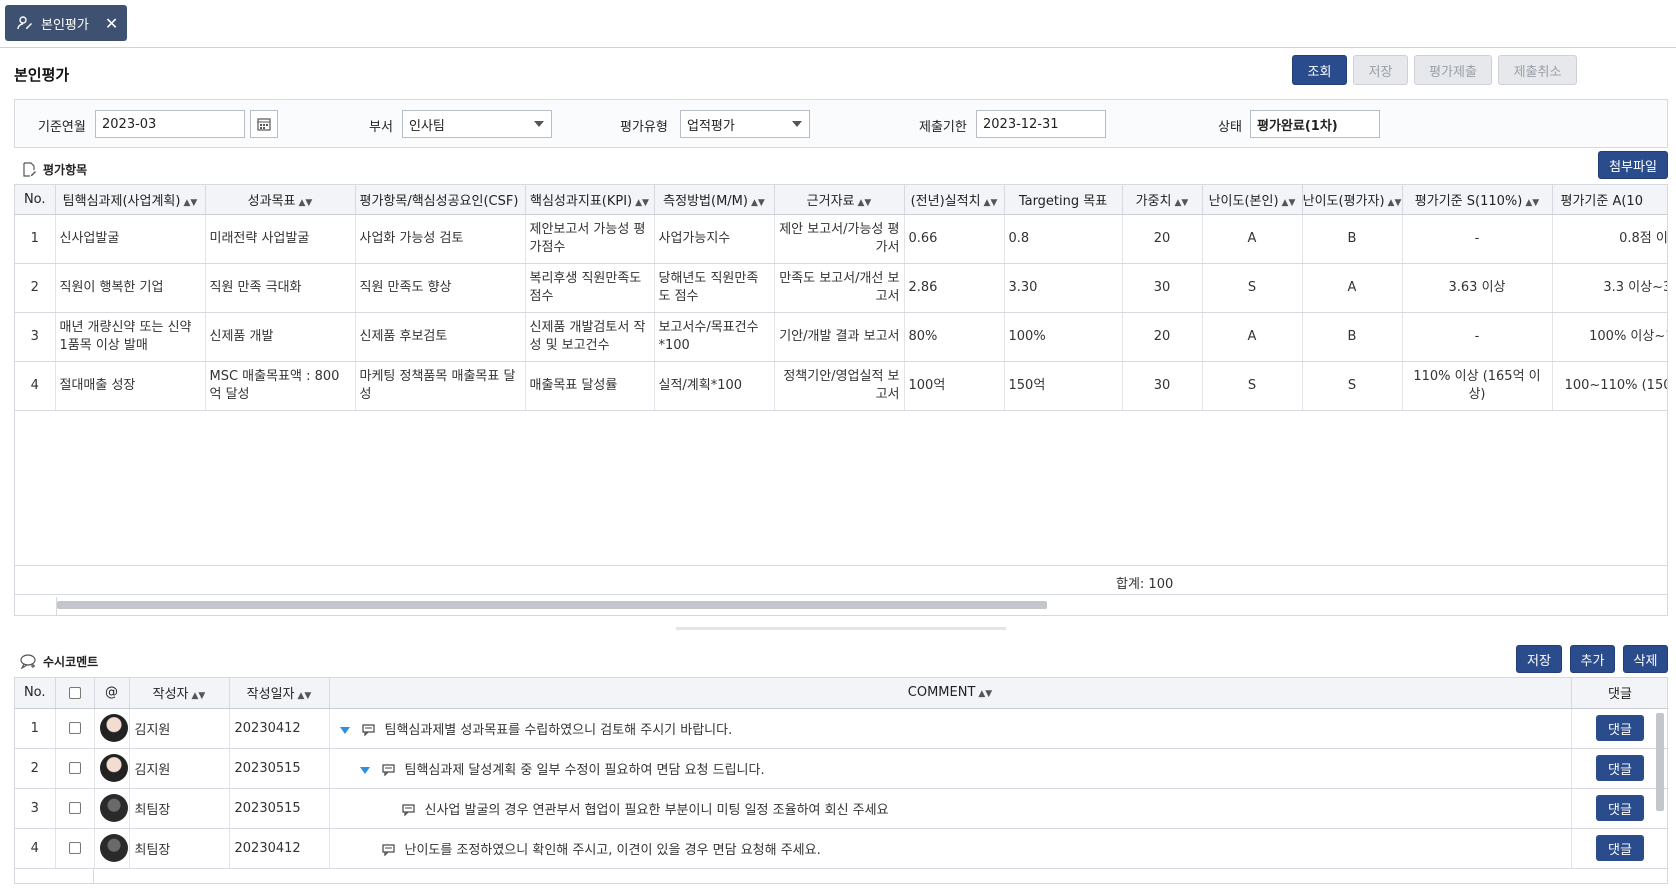 Image resolution: width=1676 pixels, height=891 pixels. Describe the element at coordinates (130, 386) in the screenshot. I see `eval-cell: 절대매출 성장` at that location.